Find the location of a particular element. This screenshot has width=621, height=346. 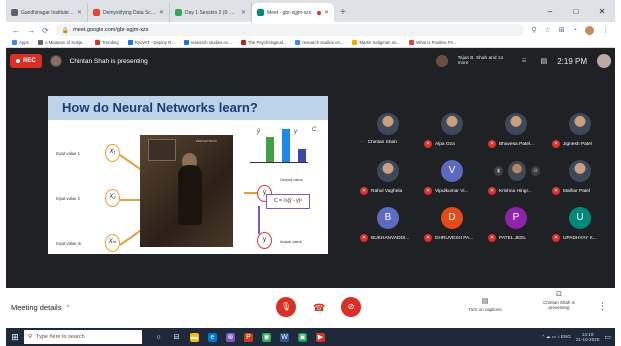

address-bar: 🔒 meet.google.com/gbr-sgjm-xzs is located at coordinates (290, 30).